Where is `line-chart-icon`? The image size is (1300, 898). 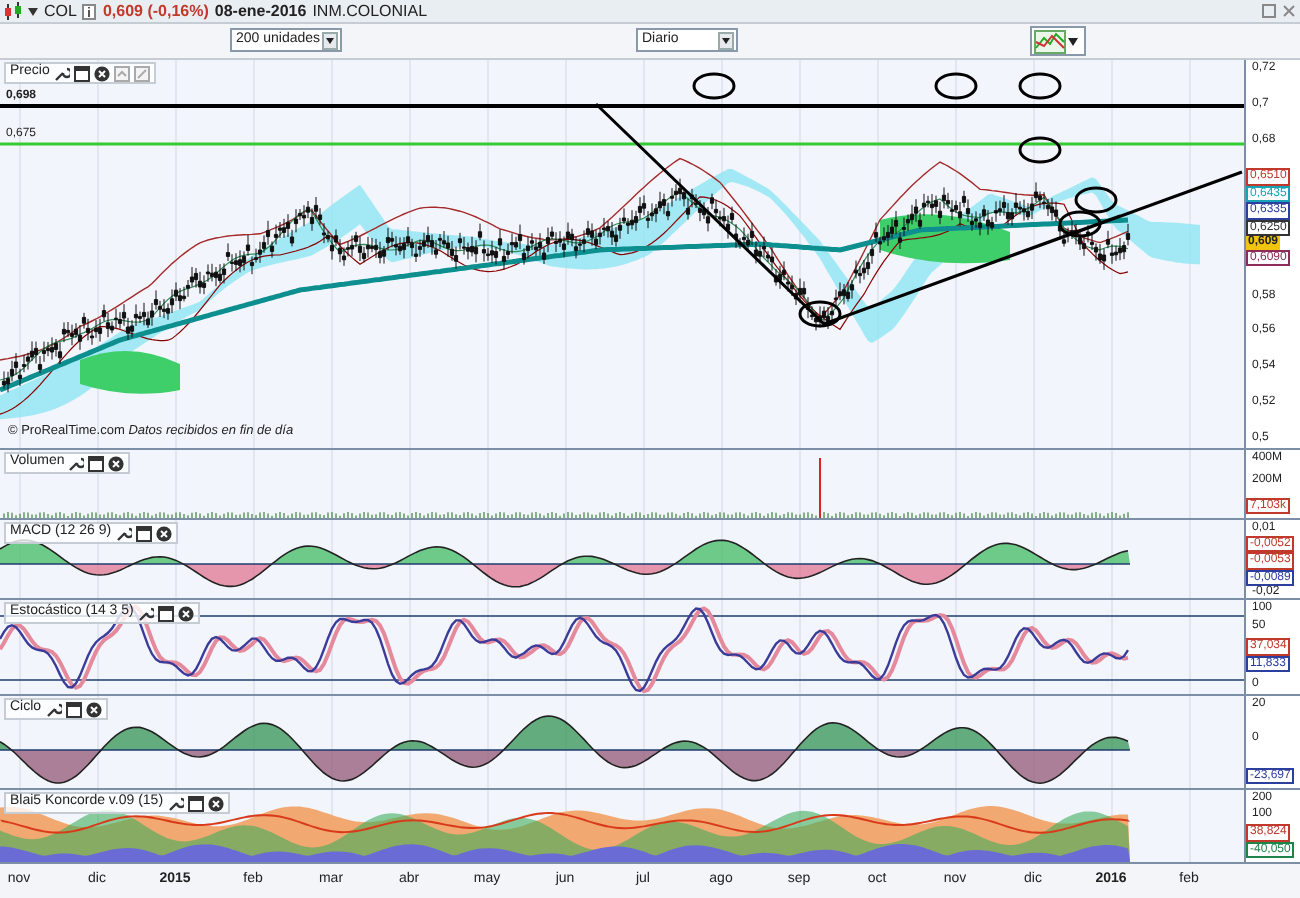 line-chart-icon is located at coordinates (1050, 41).